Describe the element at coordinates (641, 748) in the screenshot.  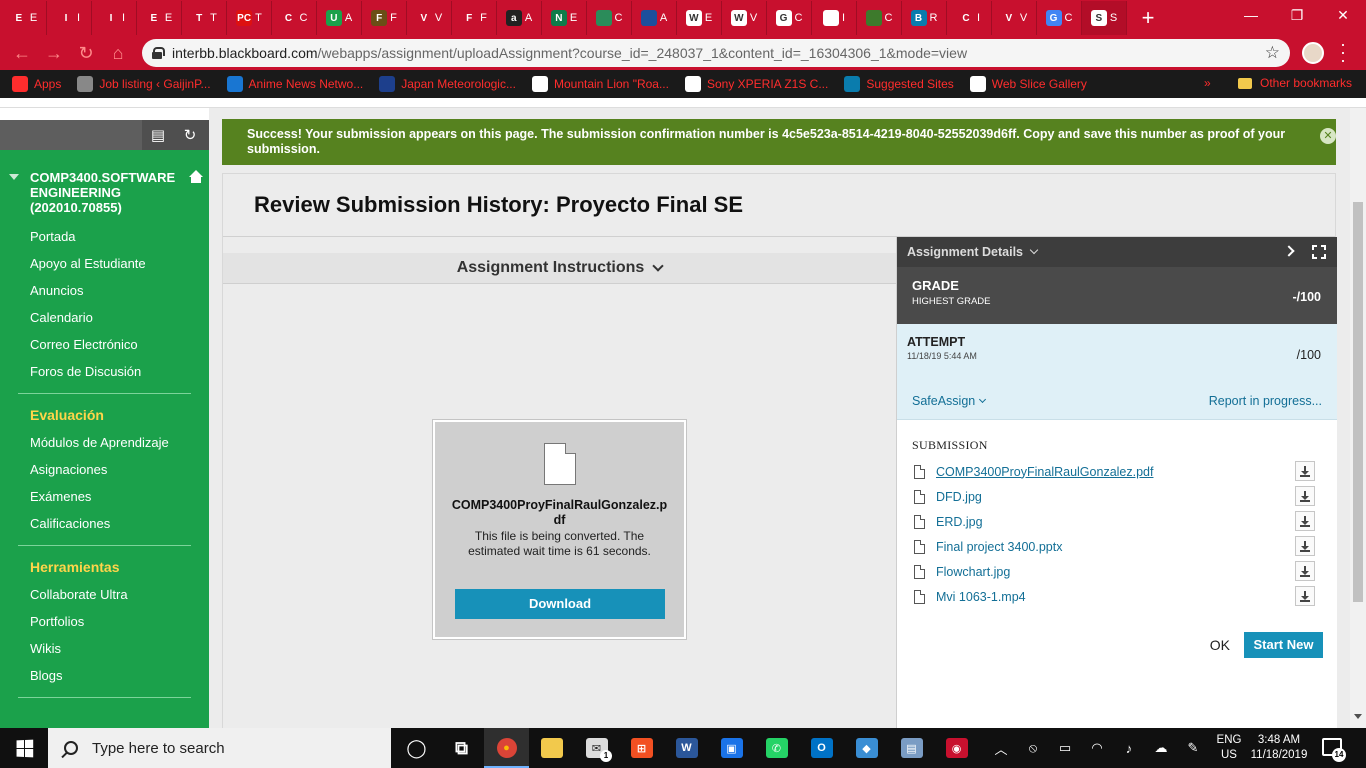
I see `taskbar-app-button: ⊞` at that location.